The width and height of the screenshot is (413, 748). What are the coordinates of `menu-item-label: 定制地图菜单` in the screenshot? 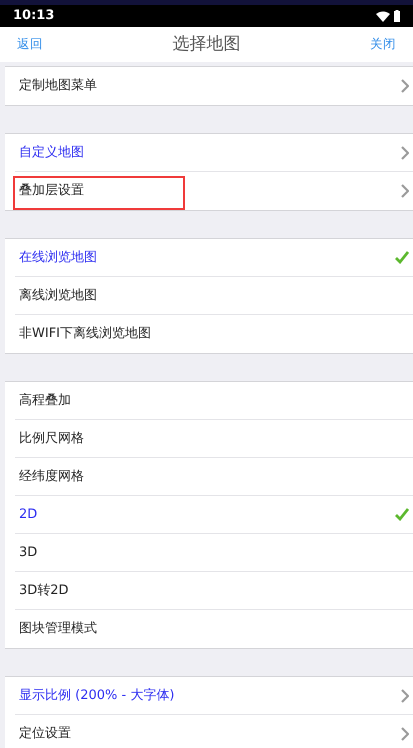 It's located at (58, 86).